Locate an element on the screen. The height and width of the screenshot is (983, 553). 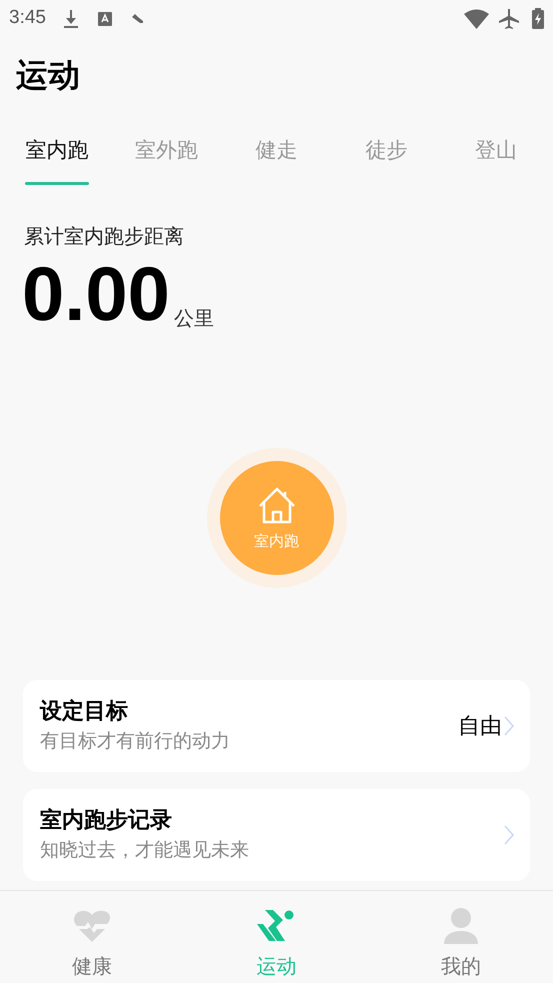
settings-card: 设定目标 有目标才有前行的动力 自由 is located at coordinates (276, 726).